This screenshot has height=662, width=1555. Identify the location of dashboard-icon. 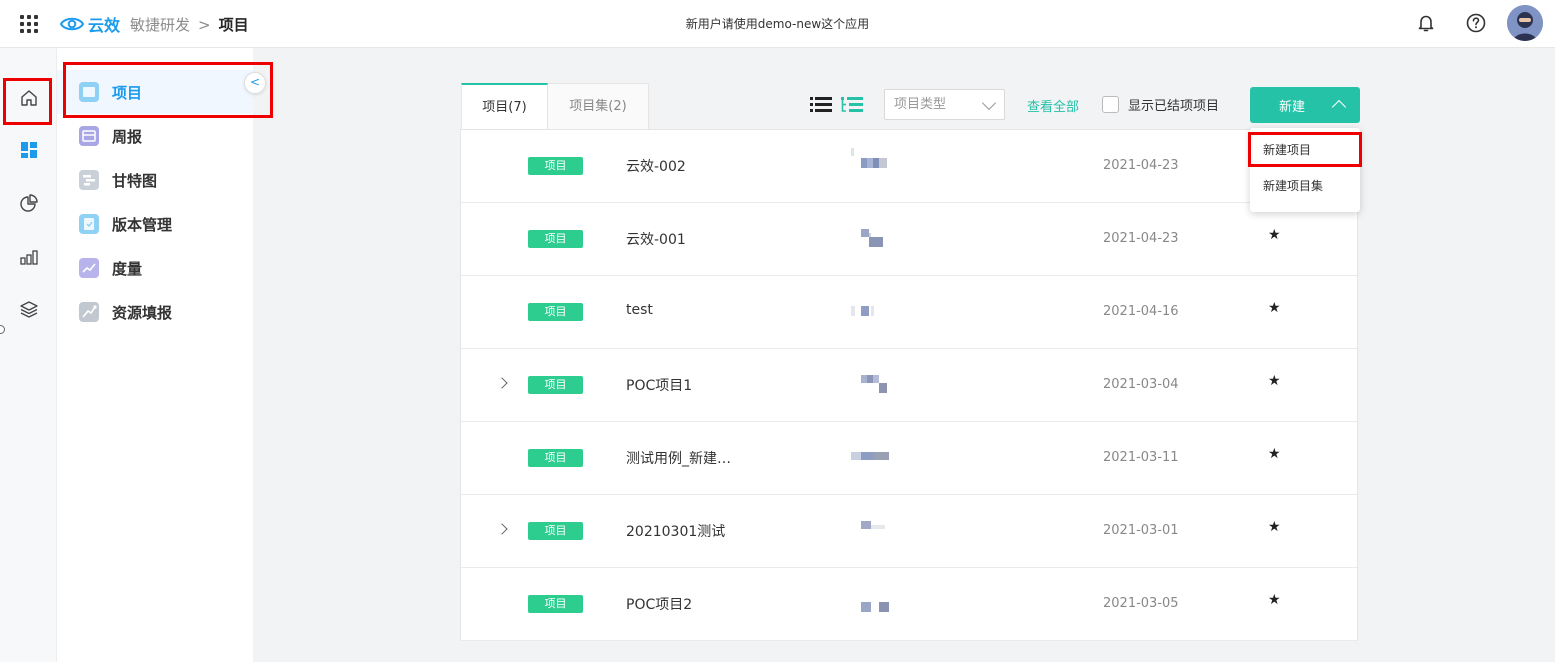
(29, 150).